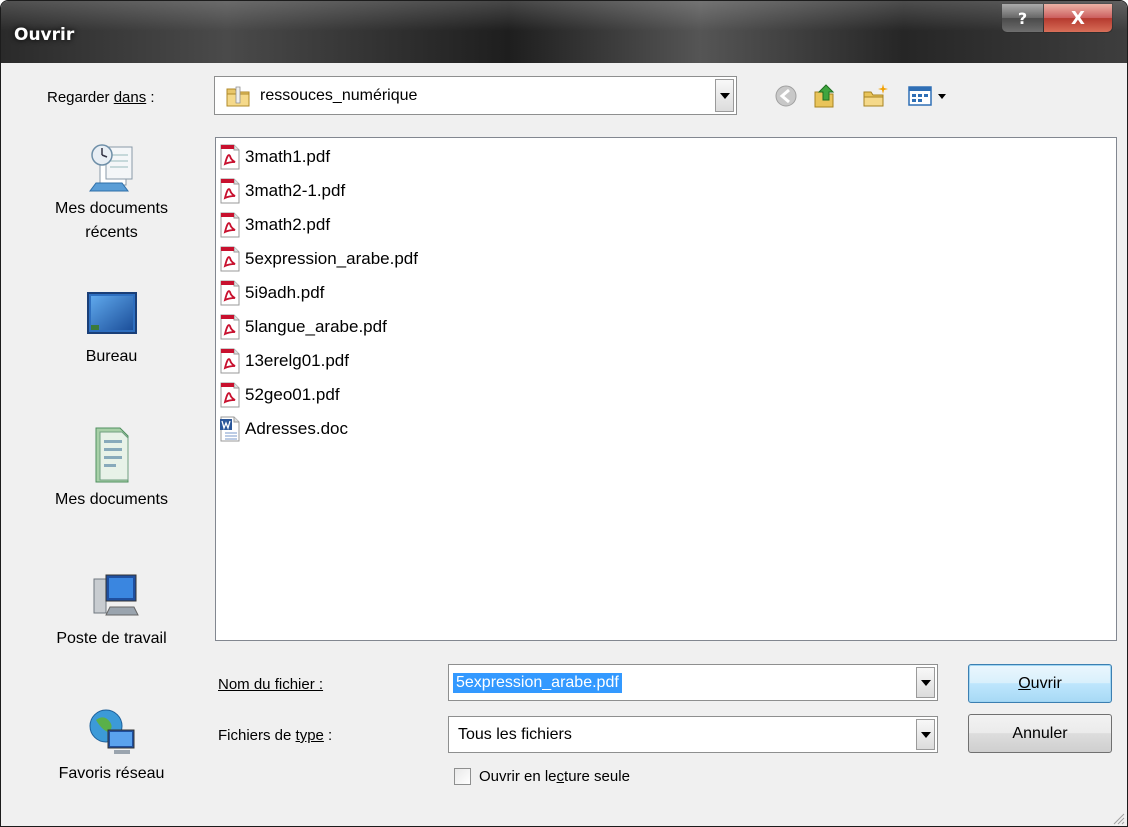  Describe the element at coordinates (693, 682) in the screenshot. I see `filename-combobox: 5expression_arabe.pdf` at that location.